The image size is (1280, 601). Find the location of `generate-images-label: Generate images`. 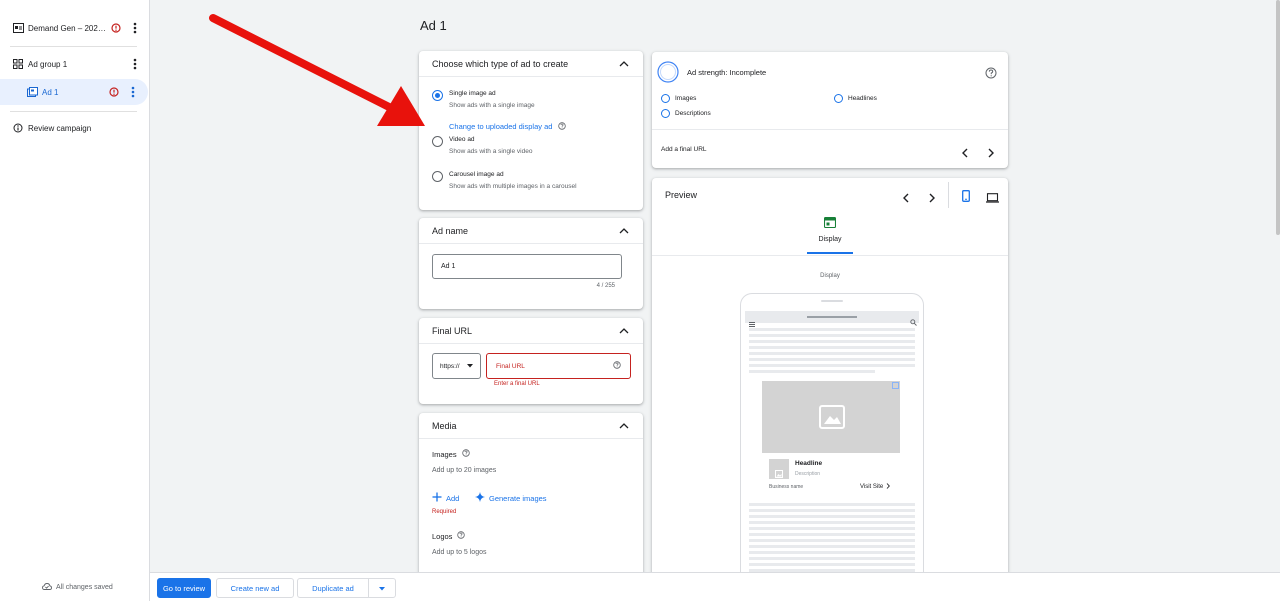

generate-images-label: Generate images is located at coordinates (518, 498).